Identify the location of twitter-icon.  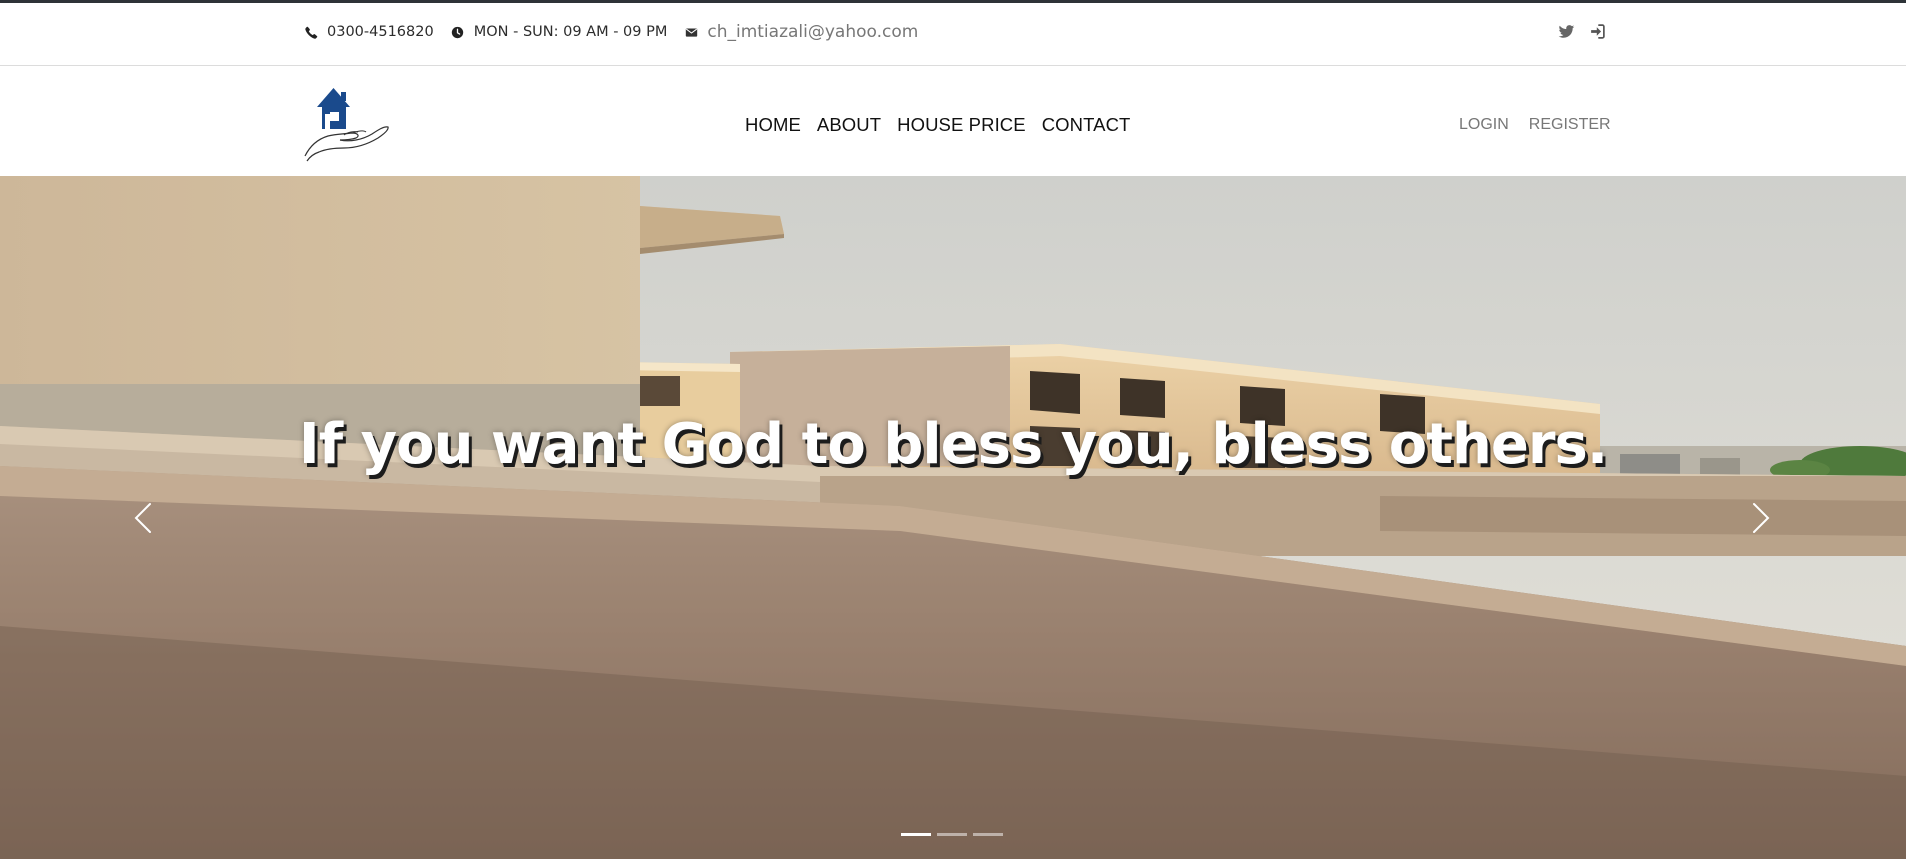
(1566, 31).